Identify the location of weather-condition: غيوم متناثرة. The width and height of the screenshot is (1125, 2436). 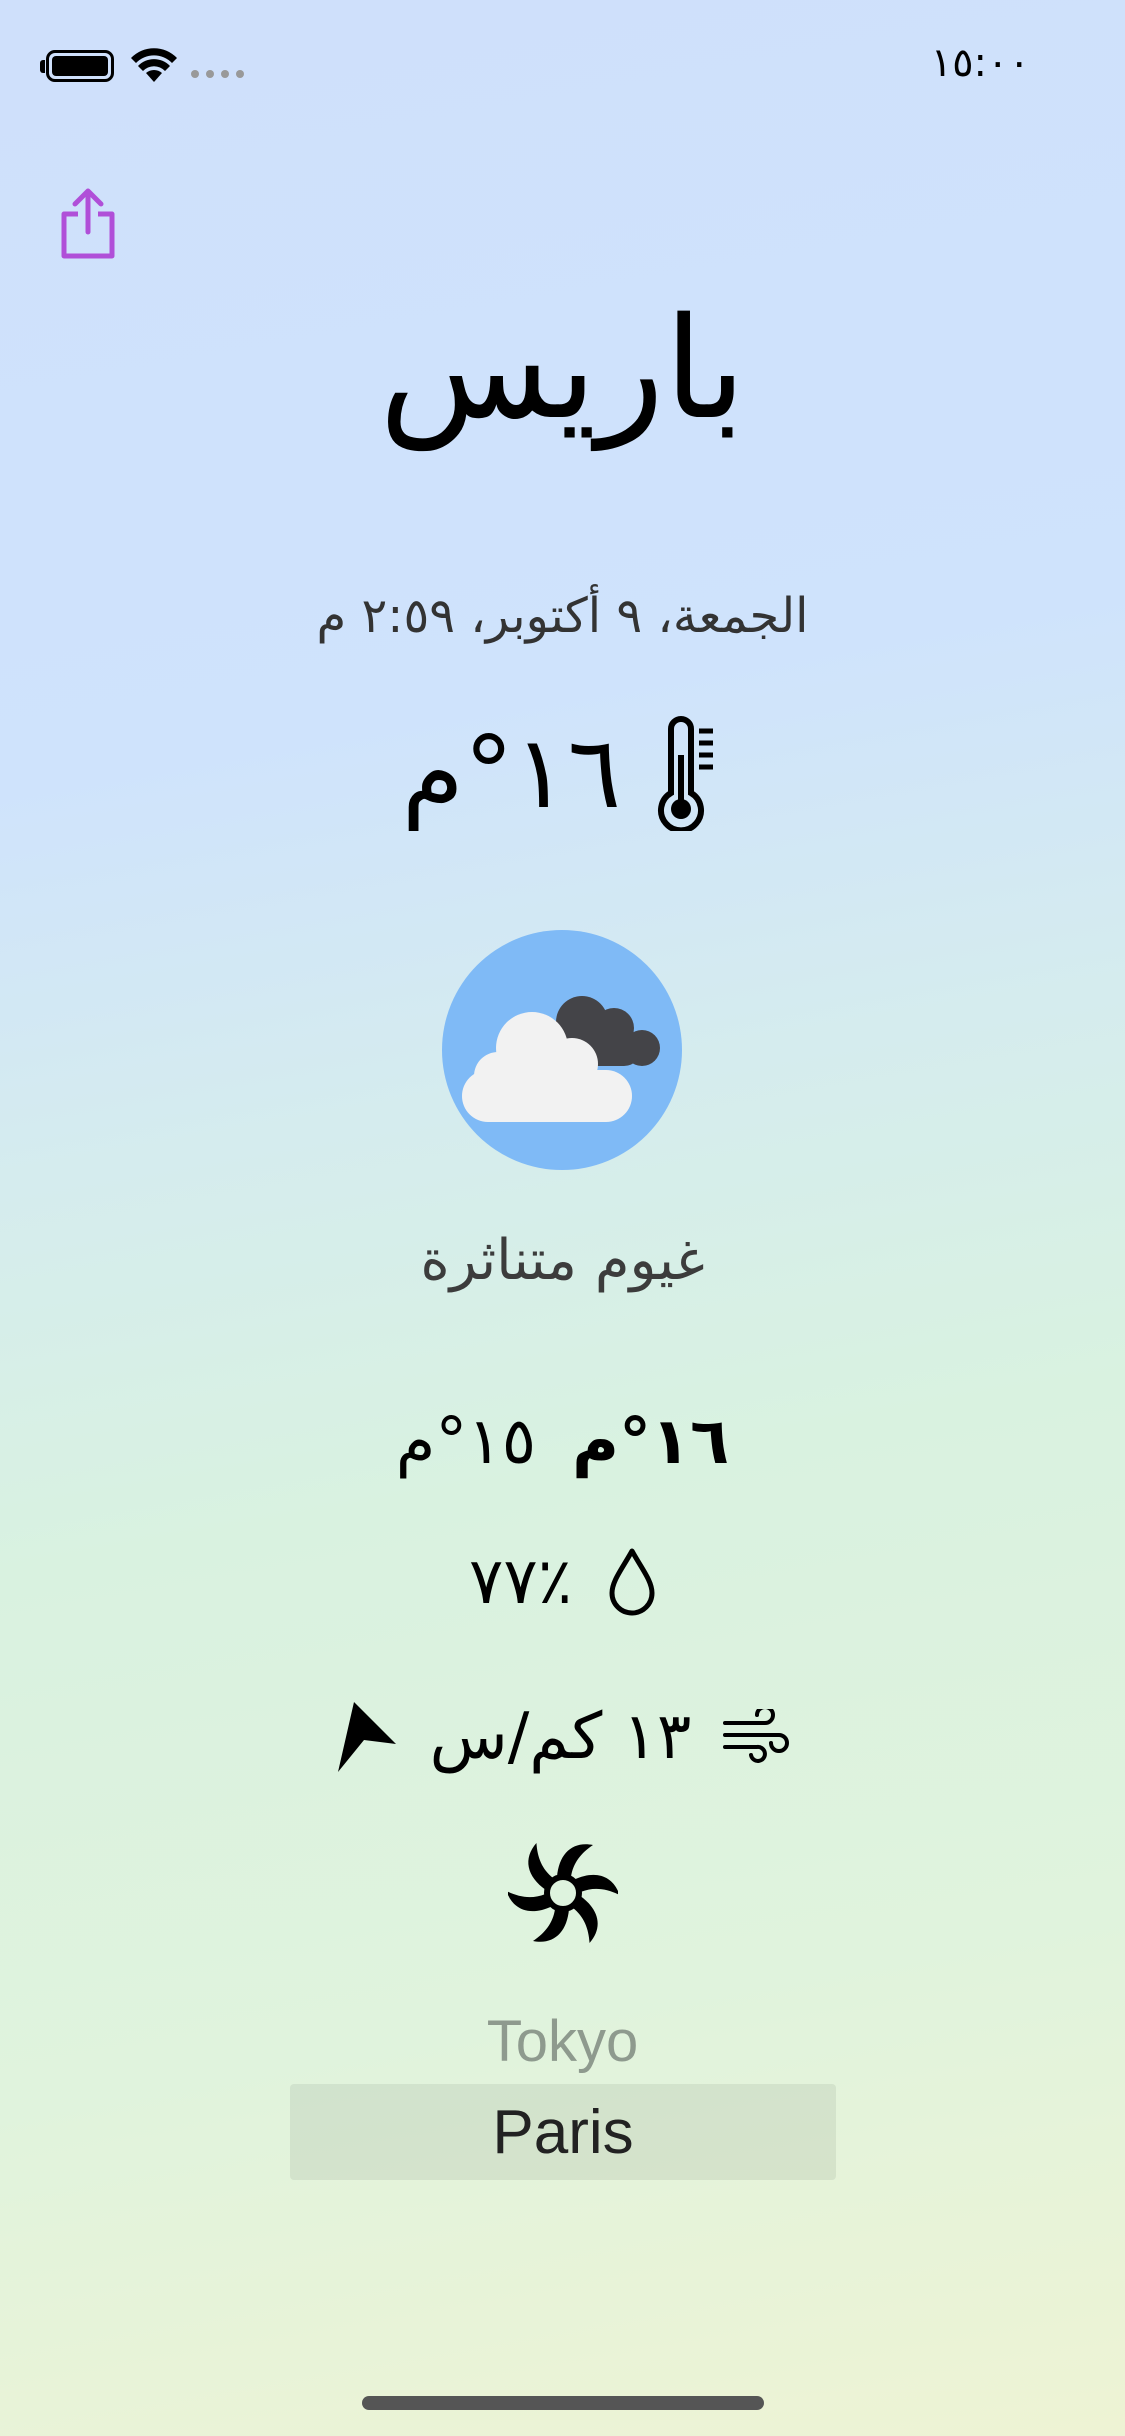
(562, 1260).